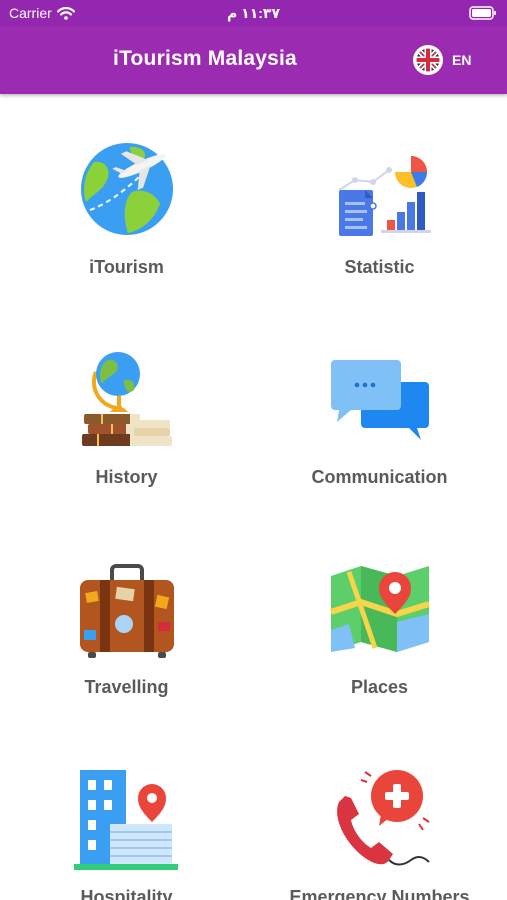 Image resolution: width=507 pixels, height=900 pixels. Describe the element at coordinates (127, 611) in the screenshot. I see `suitcase-icon` at that location.